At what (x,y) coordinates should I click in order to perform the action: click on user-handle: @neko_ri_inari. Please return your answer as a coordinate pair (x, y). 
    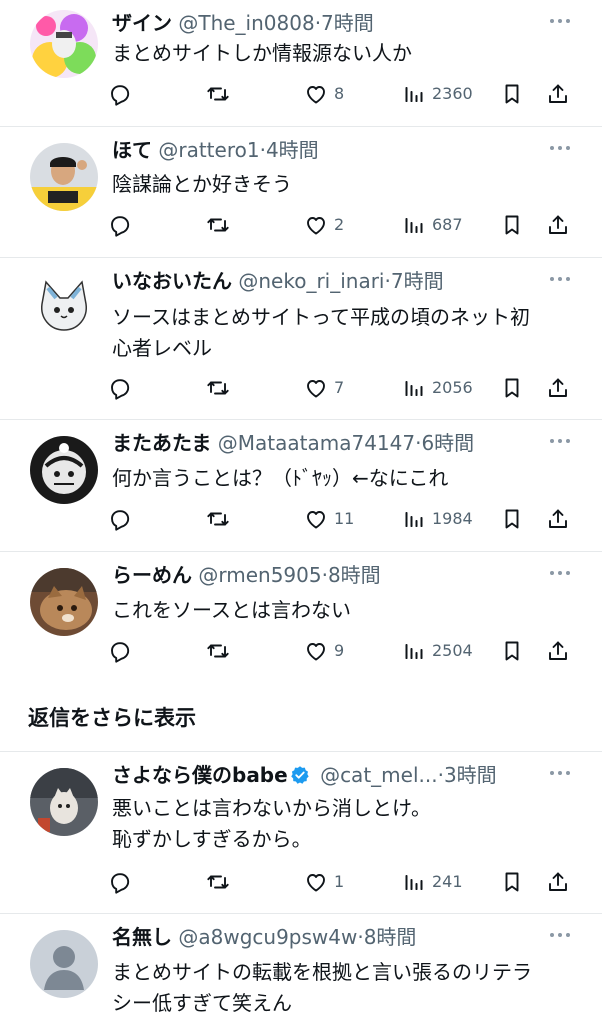
    Looking at the image, I should click on (311, 281).